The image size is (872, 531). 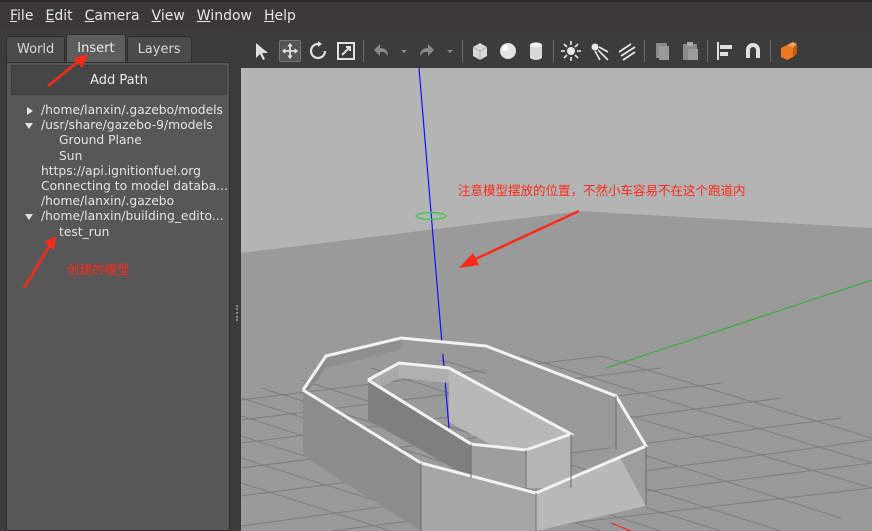 I want to click on spot-light-icon, so click(x=599, y=51).